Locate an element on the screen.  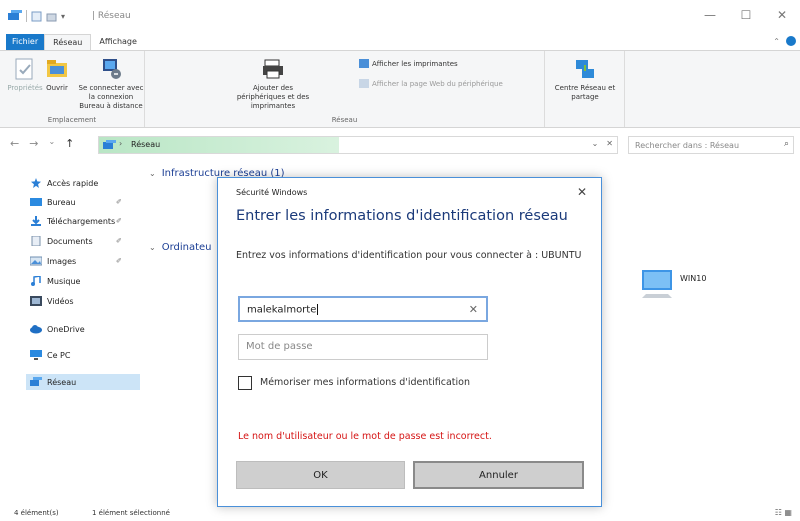
password-field: Mot de passe is located at coordinates (363, 347).